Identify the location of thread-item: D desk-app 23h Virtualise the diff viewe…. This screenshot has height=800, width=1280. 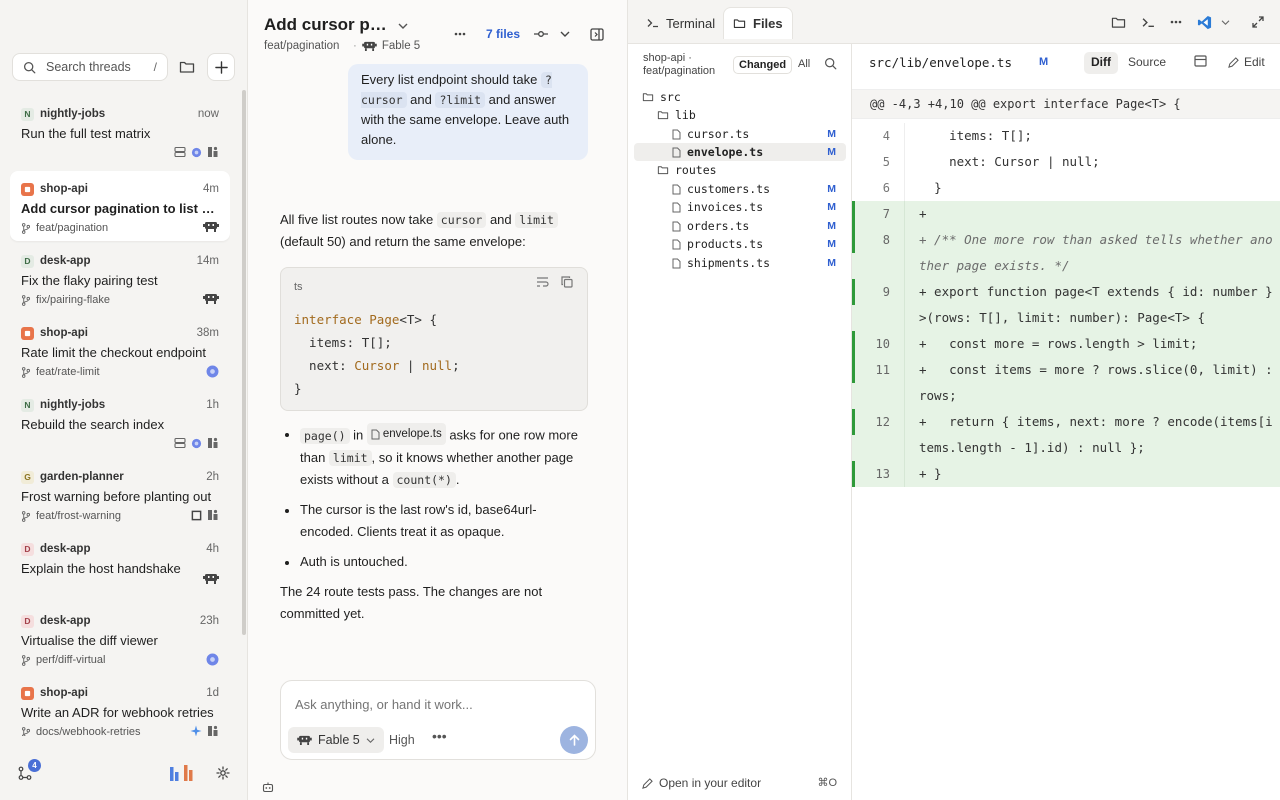
(120, 638).